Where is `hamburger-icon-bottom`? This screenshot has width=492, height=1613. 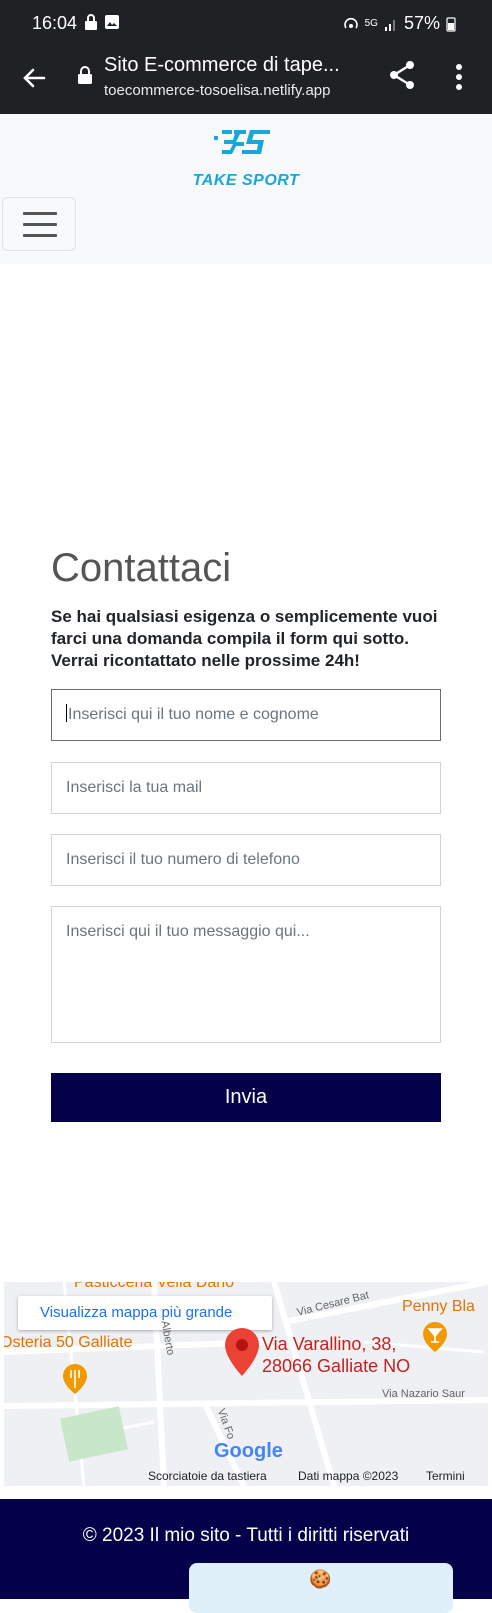
hamburger-icon-bottom is located at coordinates (40, 235).